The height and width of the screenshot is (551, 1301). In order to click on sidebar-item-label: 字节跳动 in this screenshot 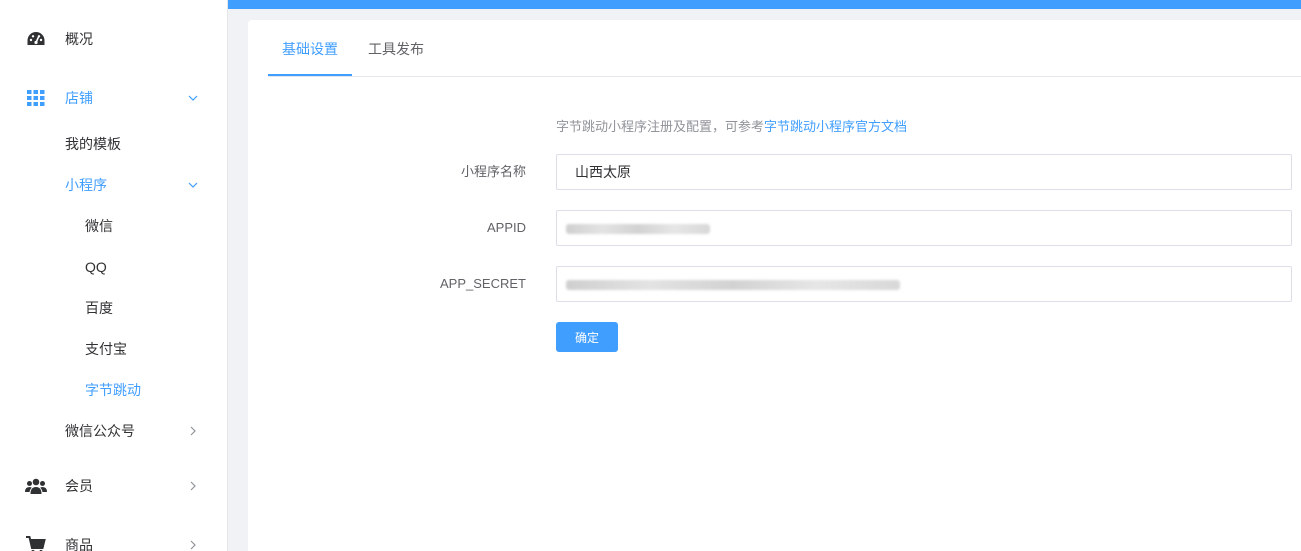, I will do `click(113, 390)`.